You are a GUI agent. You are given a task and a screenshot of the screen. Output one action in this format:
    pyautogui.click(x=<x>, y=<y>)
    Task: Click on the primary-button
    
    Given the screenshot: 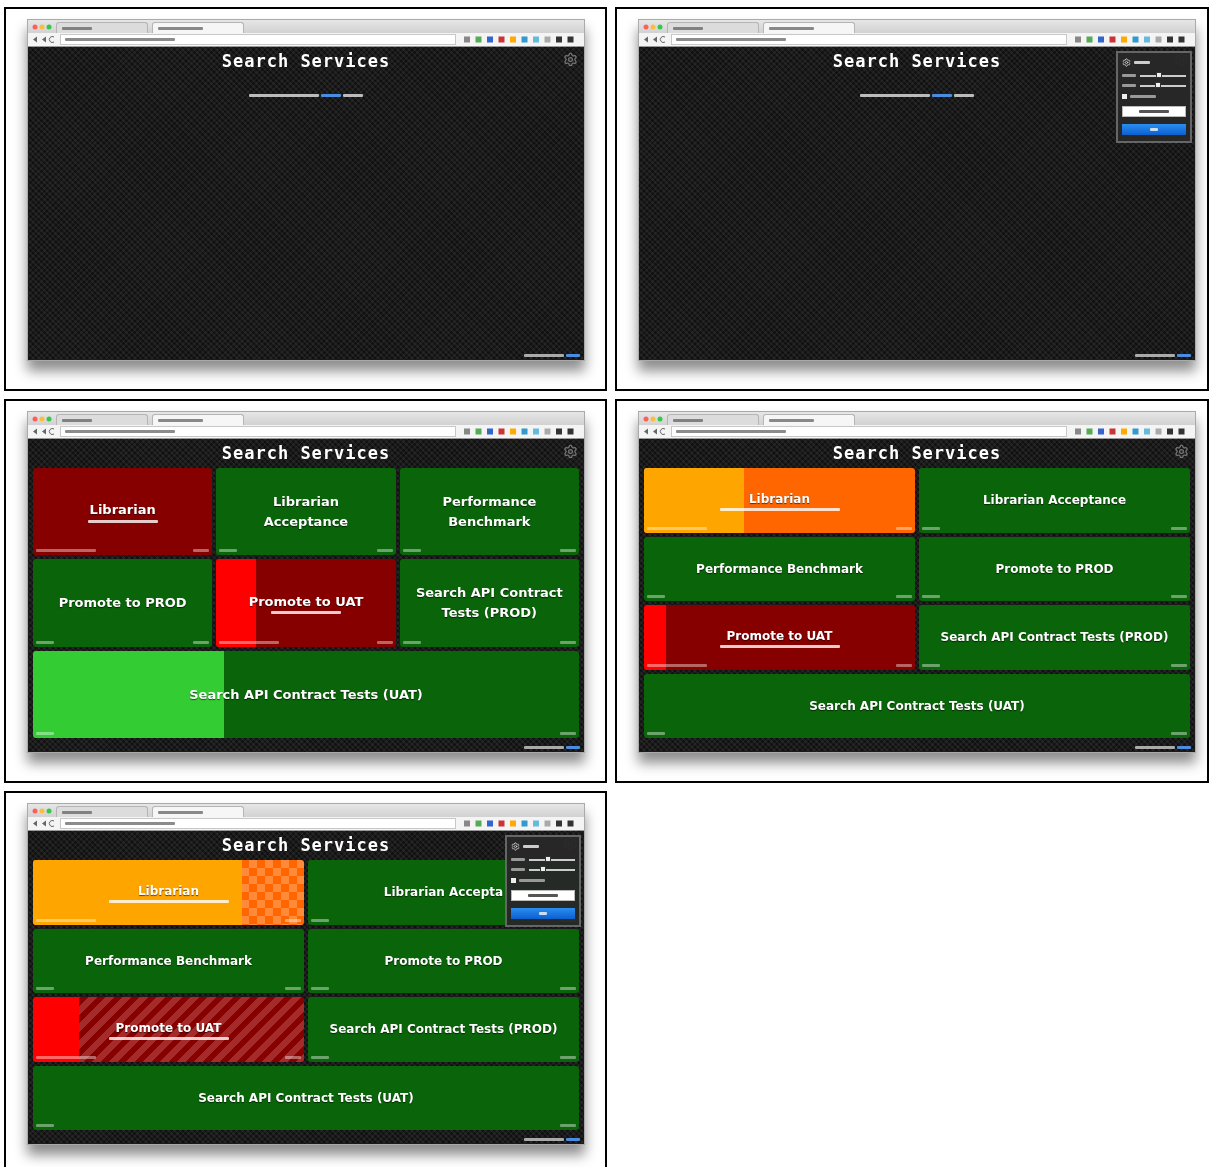 What is the action you would take?
    pyautogui.click(x=1154, y=129)
    